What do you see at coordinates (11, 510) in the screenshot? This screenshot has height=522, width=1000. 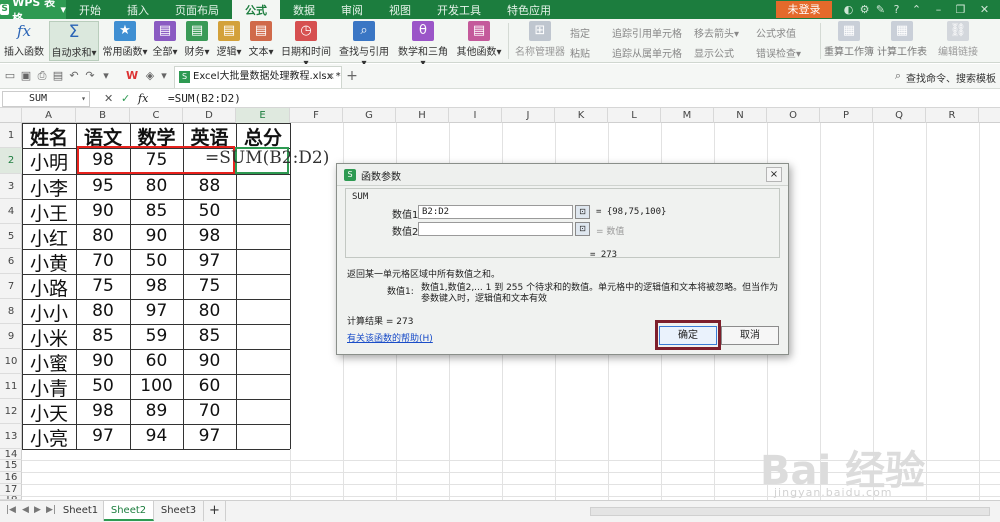 I see `first-sheet-icon: |◀` at bounding box center [11, 510].